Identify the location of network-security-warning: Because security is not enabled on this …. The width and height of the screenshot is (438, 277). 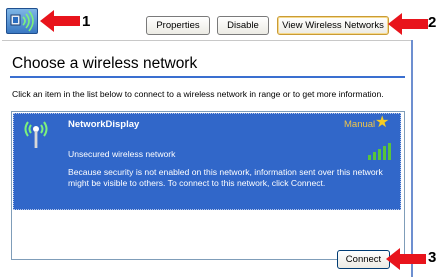
(225, 177).